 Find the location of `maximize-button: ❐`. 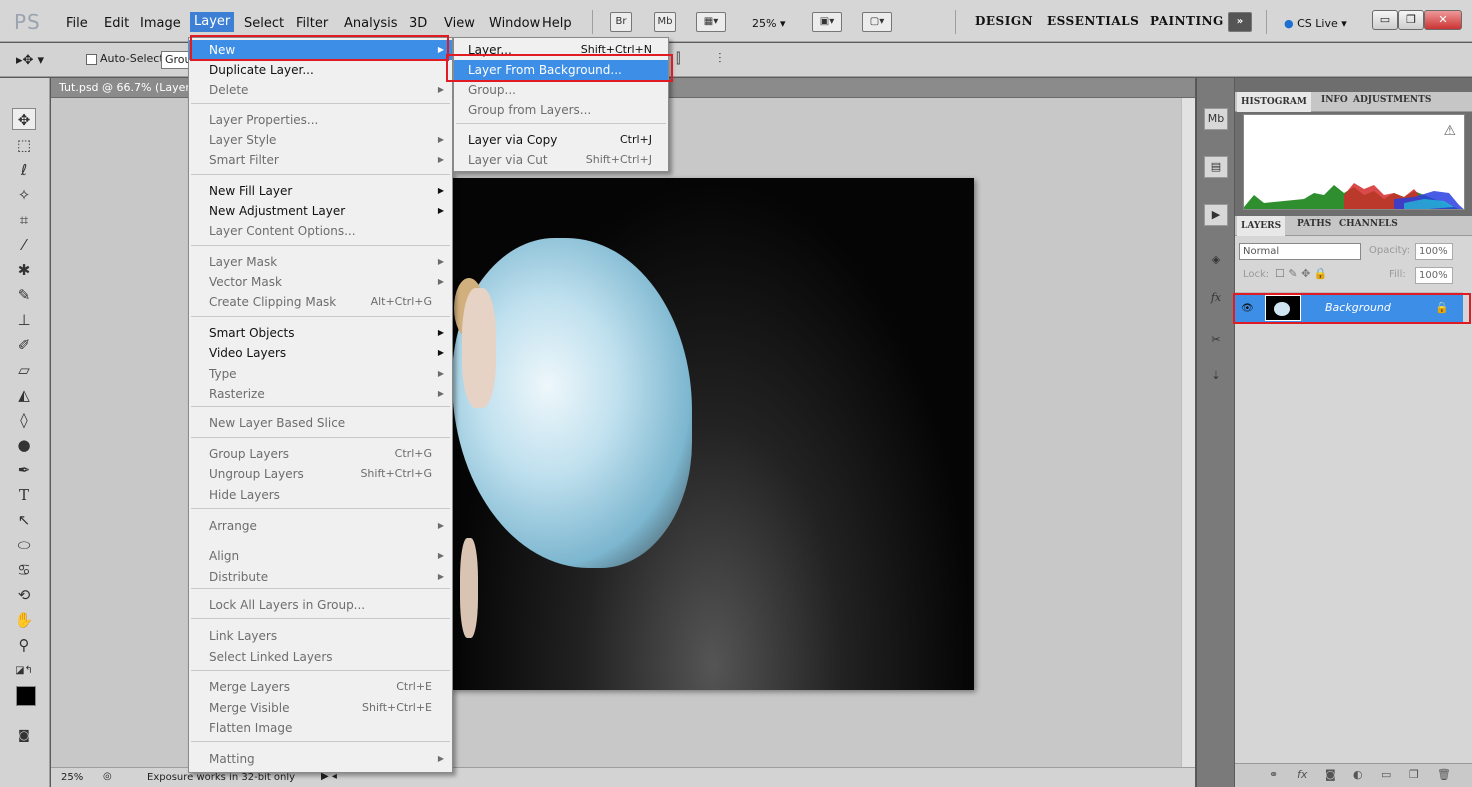

maximize-button: ❐ is located at coordinates (1411, 20).